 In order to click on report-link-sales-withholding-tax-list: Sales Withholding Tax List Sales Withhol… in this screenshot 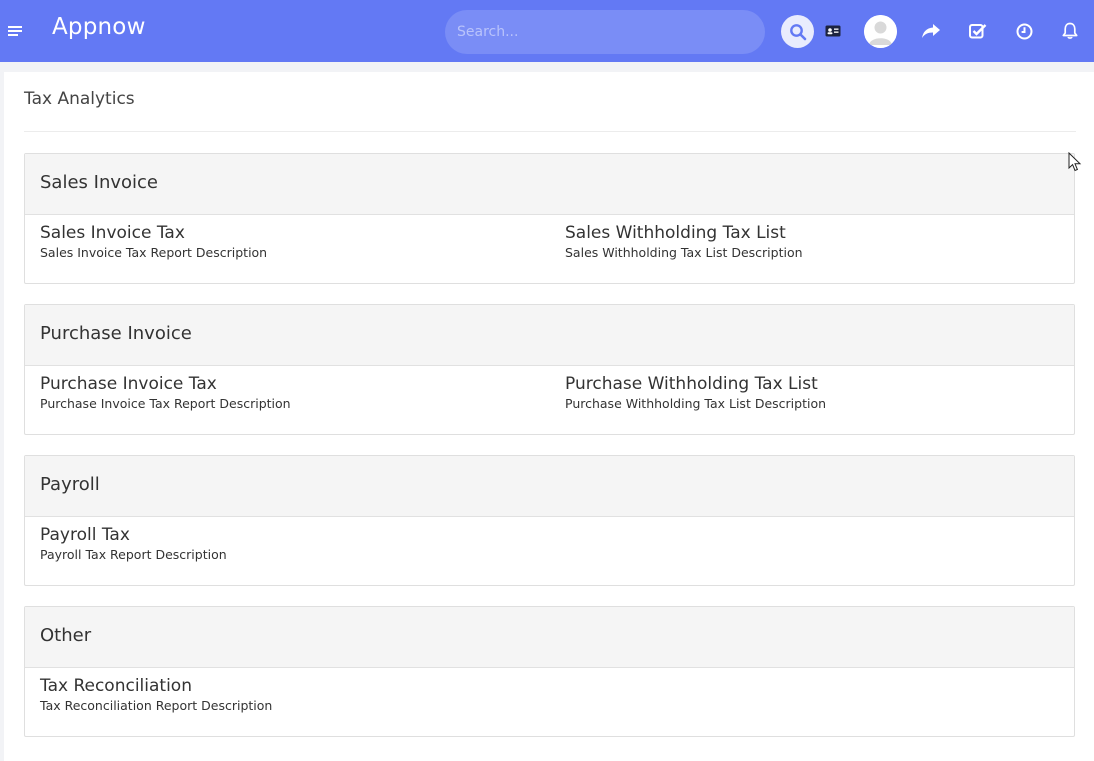, I will do `click(684, 241)`.